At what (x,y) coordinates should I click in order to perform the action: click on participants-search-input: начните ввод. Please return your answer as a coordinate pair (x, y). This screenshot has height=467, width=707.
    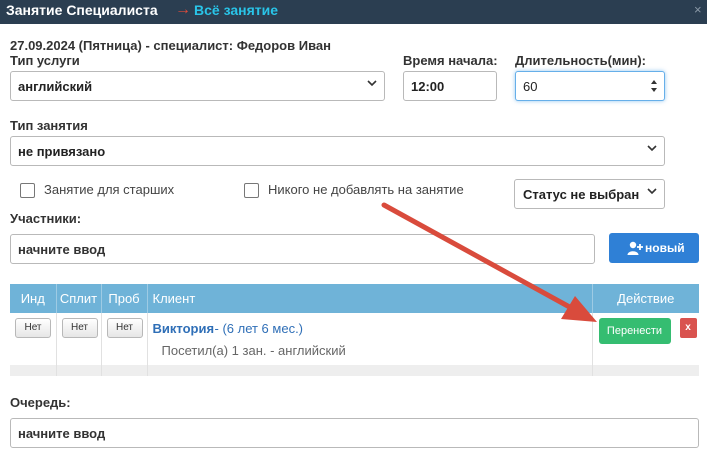
    Looking at the image, I should click on (302, 249).